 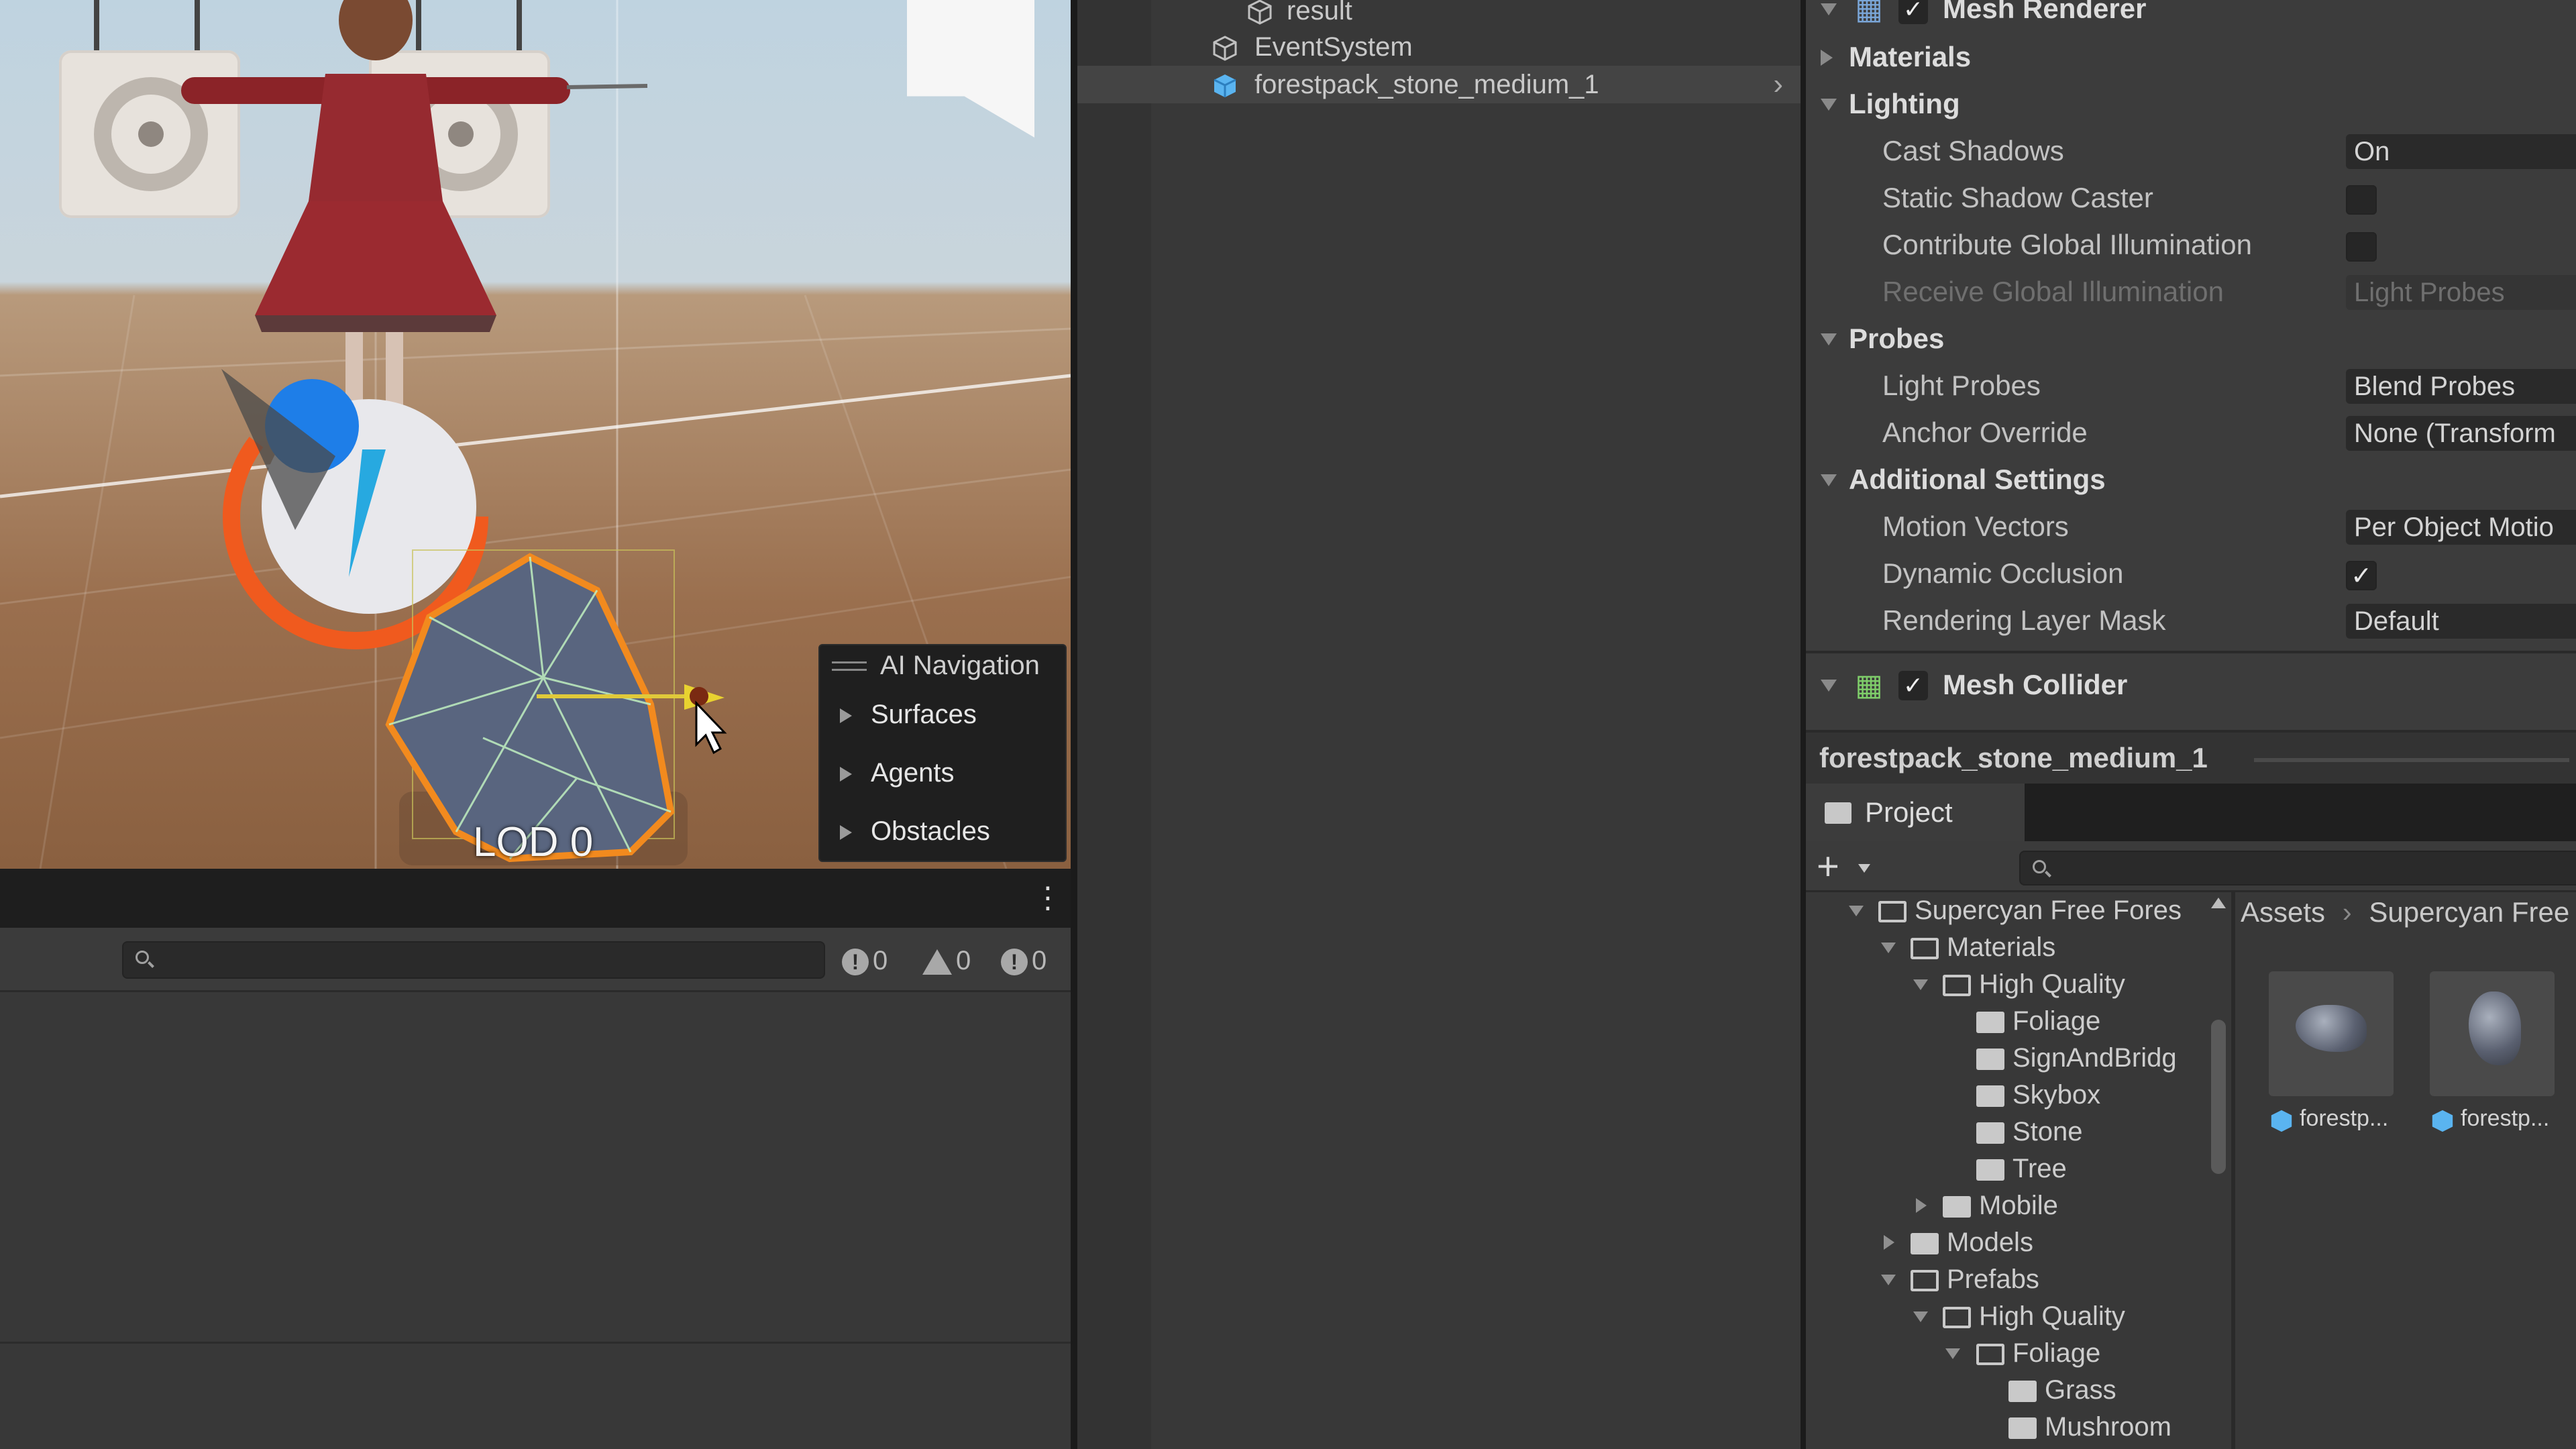 I want to click on tree-item-grass: Grass, so click(x=2004, y=1390).